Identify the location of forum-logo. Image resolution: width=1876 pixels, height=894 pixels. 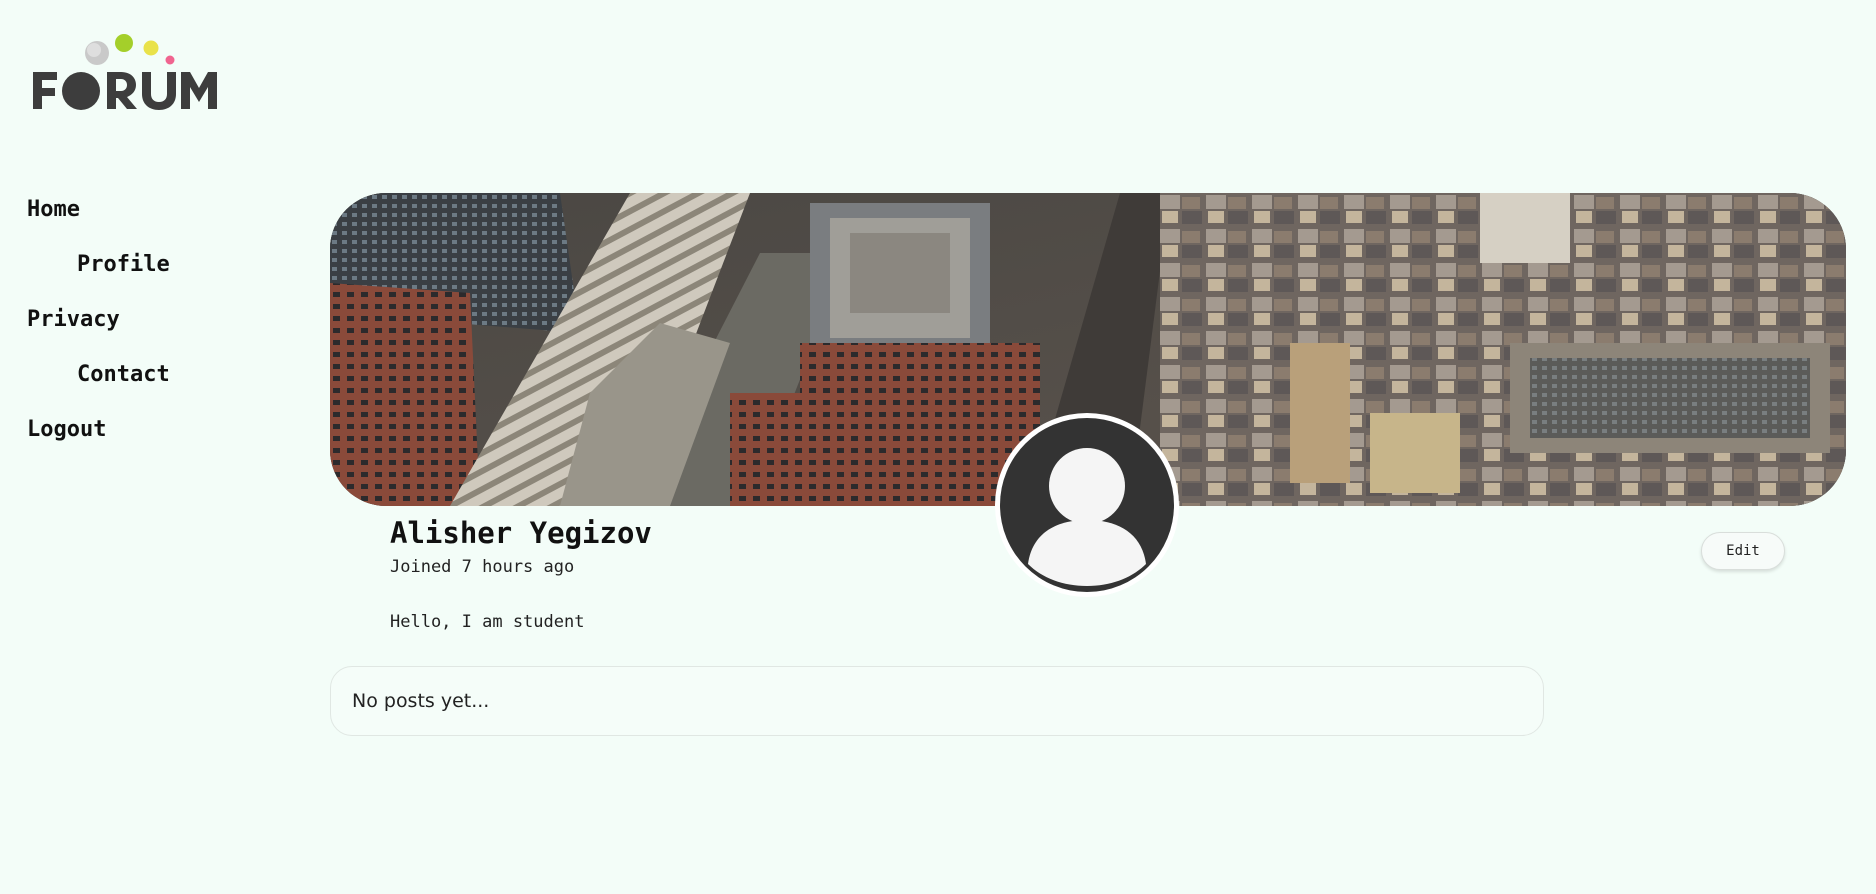
(131, 75).